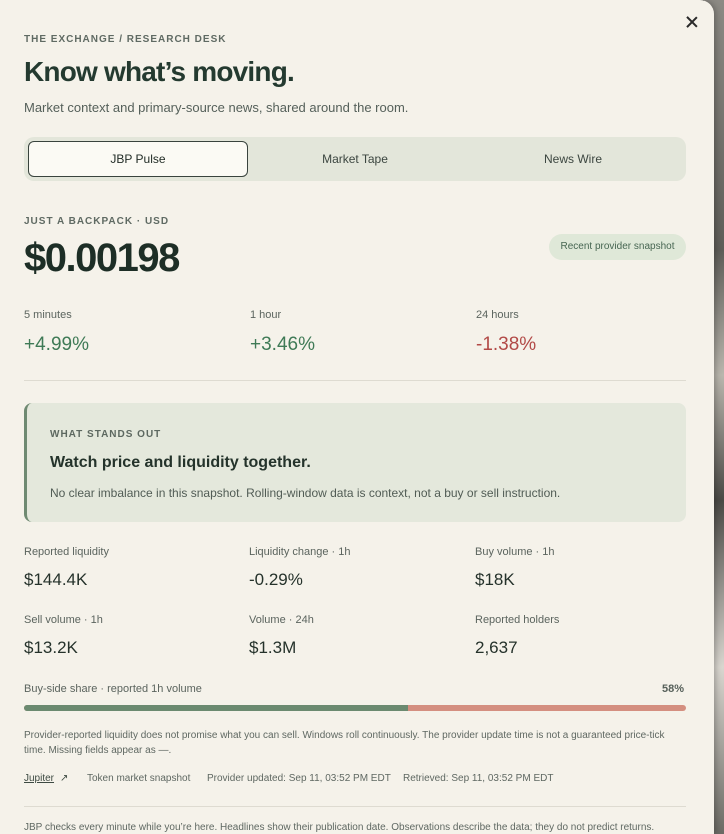 The width and height of the screenshot is (724, 834). Describe the element at coordinates (180, 462) in the screenshot. I see `callout-title: Watch price and liquidity together.` at that location.